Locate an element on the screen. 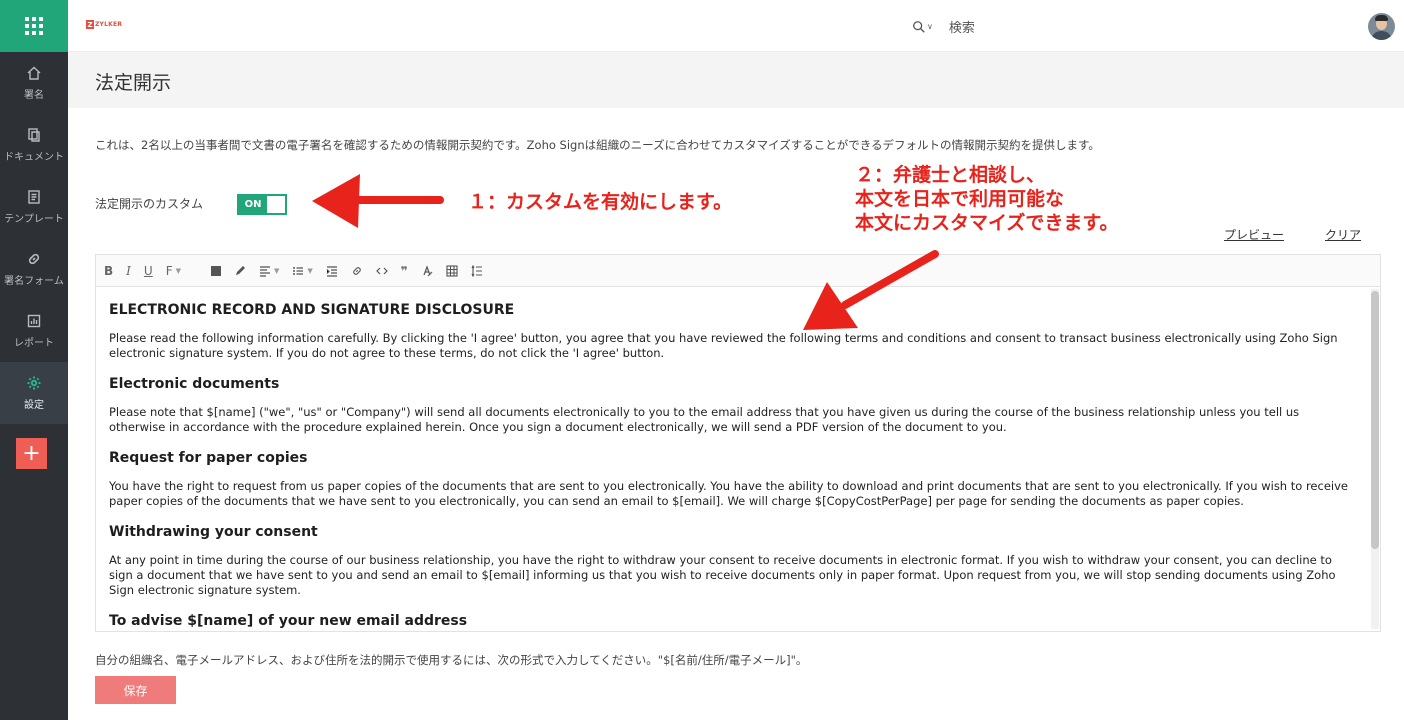  text-color-button is located at coordinates (216, 270).